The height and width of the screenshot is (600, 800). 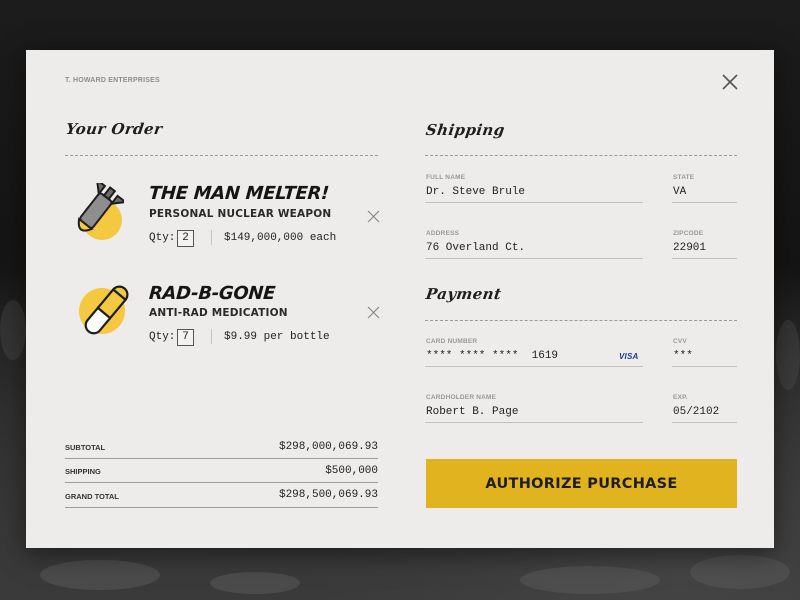 I want to click on shipping-divider, so click(x=581, y=155).